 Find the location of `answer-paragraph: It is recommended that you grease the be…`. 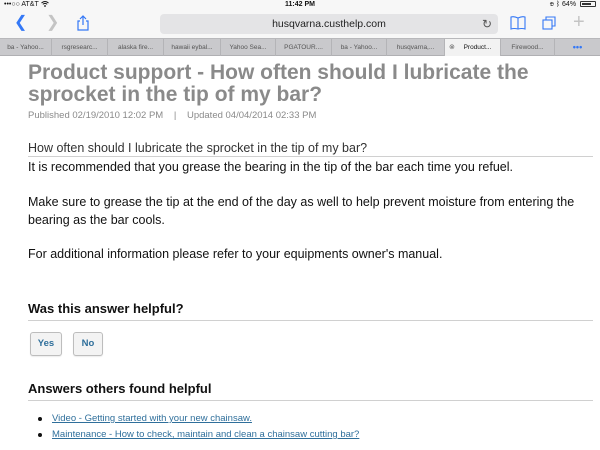

answer-paragraph: It is recommended that you grease the be… is located at coordinates (271, 167).